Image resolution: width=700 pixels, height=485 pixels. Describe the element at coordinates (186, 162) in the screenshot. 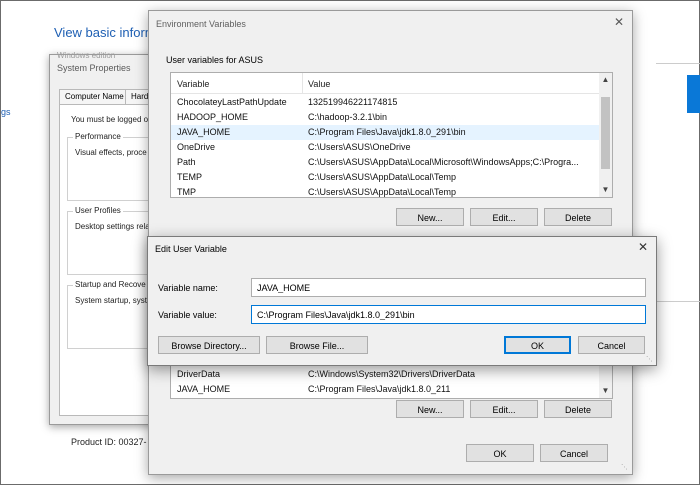

I see `variable-name: Path` at that location.